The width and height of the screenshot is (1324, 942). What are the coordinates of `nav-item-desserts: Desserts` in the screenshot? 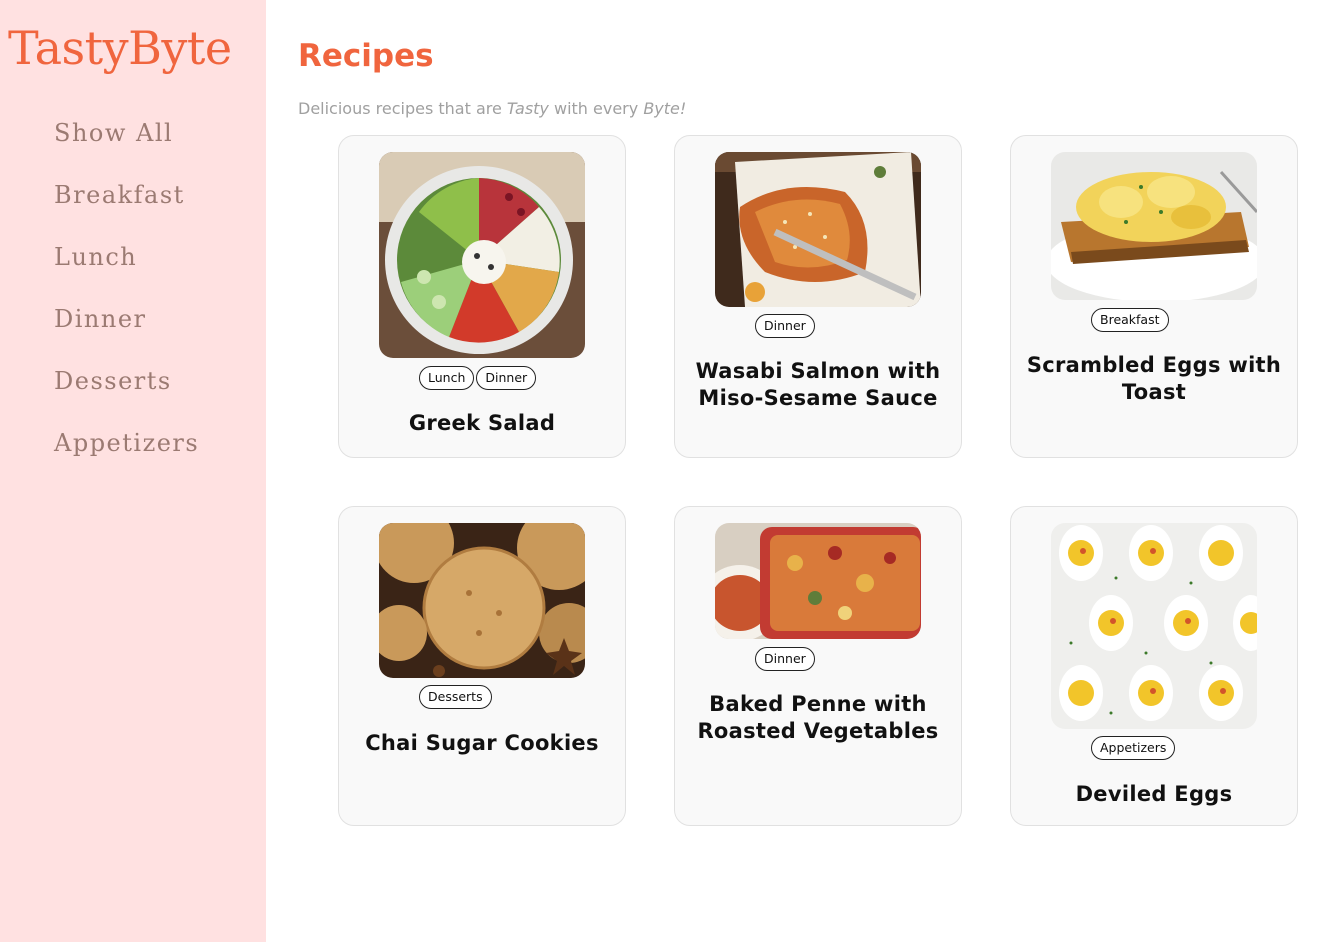 It's located at (126, 394).